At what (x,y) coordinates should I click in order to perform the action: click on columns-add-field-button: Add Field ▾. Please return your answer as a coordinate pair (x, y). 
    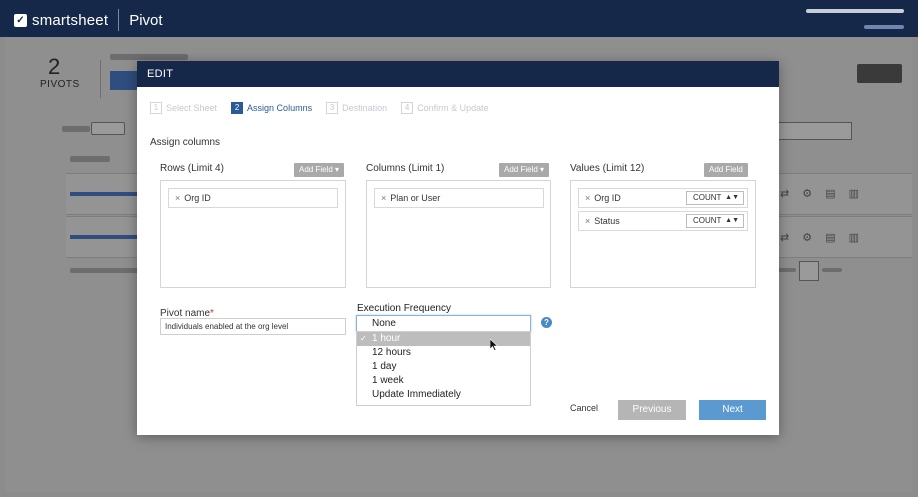
    Looking at the image, I should click on (524, 170).